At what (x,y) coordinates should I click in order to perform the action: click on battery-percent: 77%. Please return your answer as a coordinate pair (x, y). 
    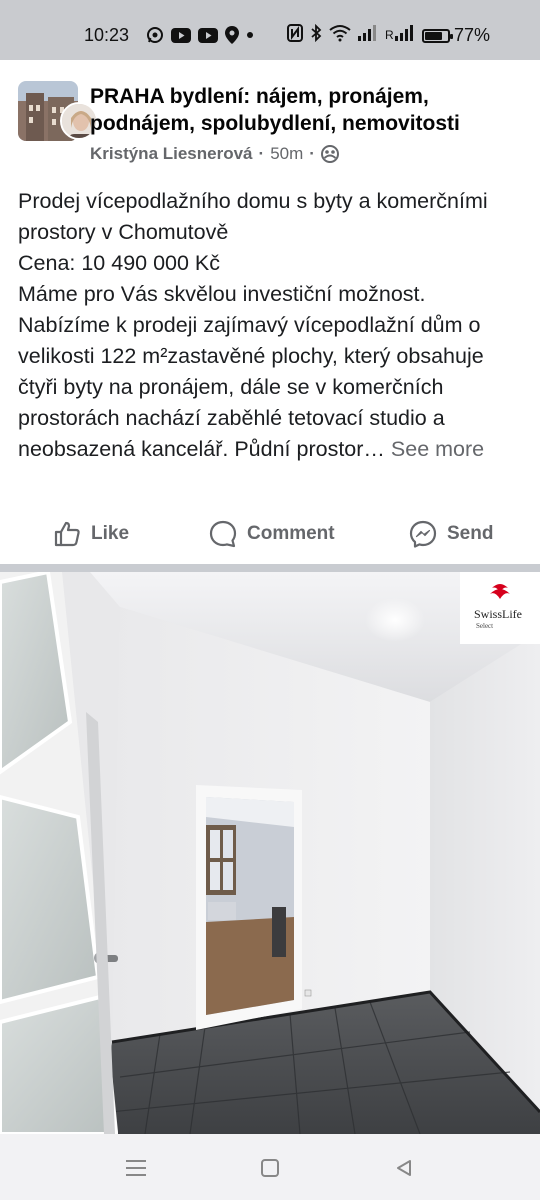
    Looking at the image, I should click on (472, 35).